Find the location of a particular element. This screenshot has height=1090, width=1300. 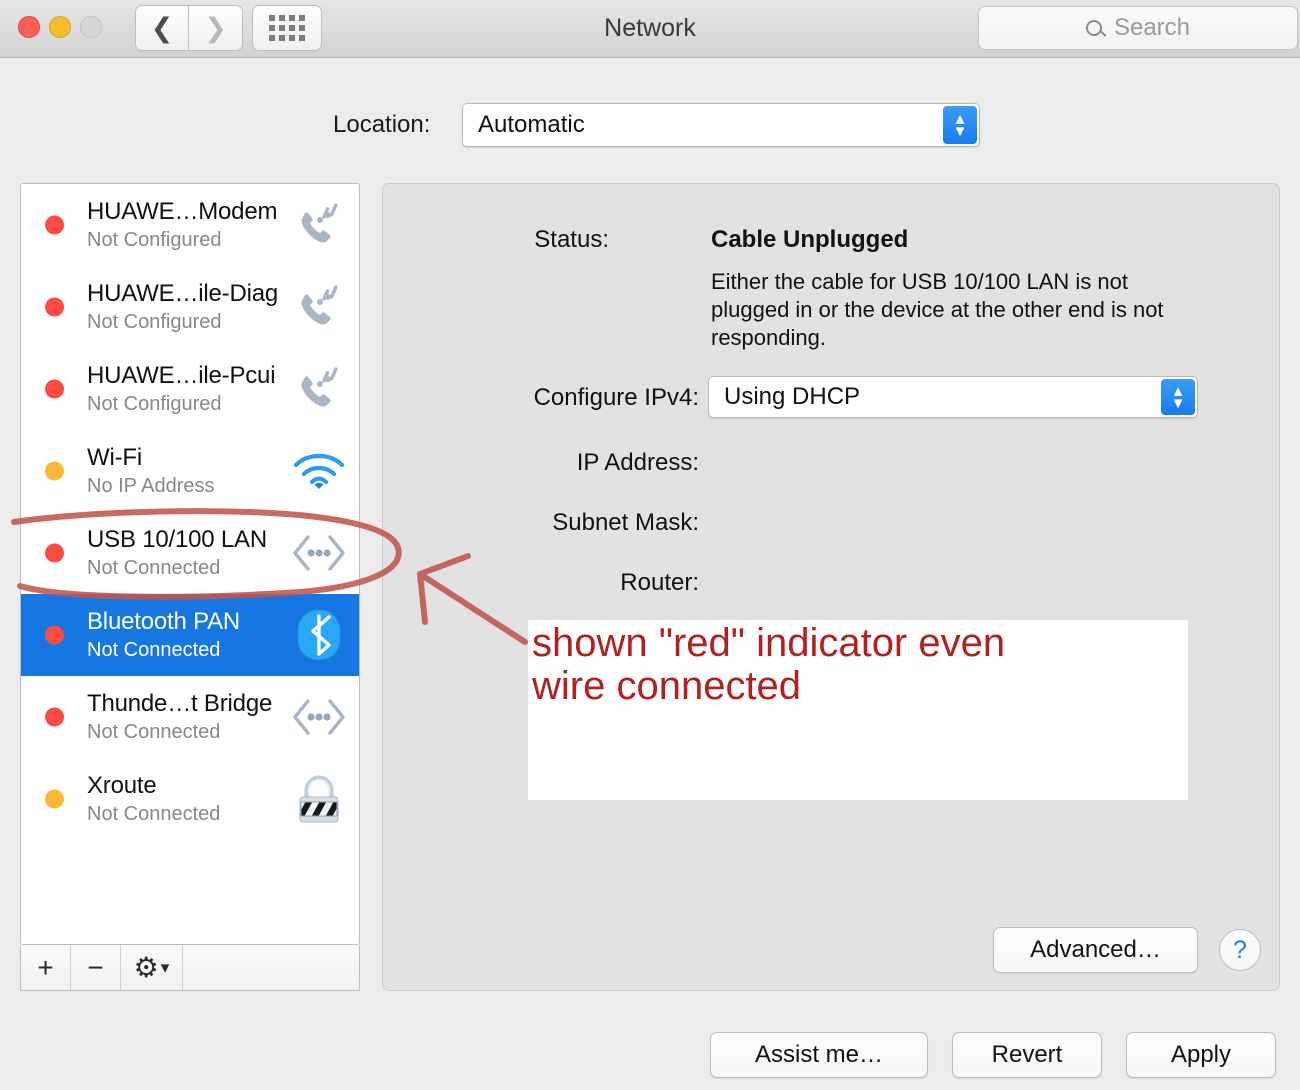

service-row-wifi: Wi-Fi No IP Address is located at coordinates (190, 471).